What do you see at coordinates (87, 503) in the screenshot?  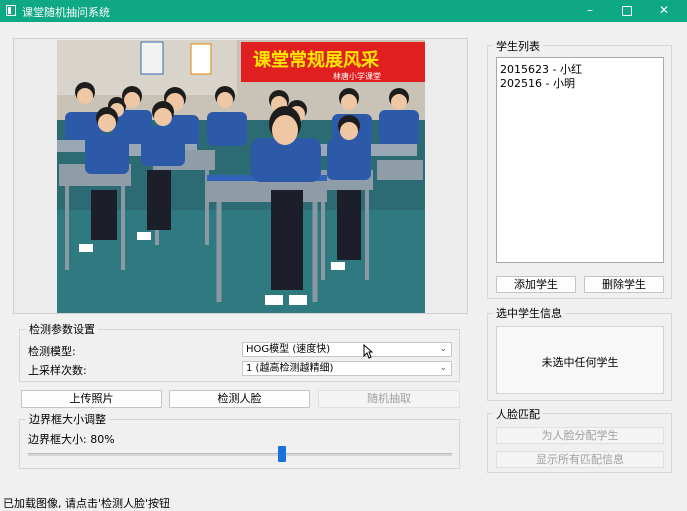 I see `status-text: 已加载图像, 请点击'检测人脸'按钮` at bounding box center [87, 503].